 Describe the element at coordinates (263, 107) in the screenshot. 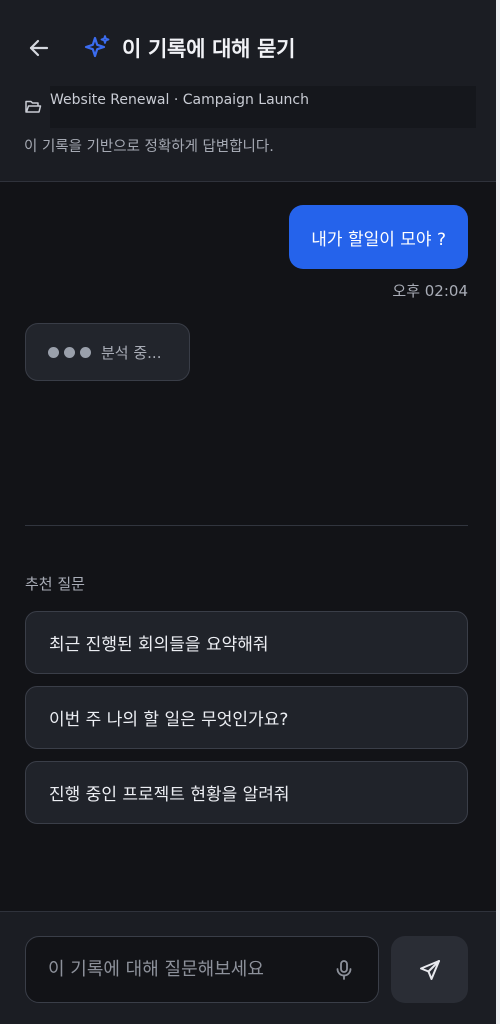

I see `context-label: Website Renewal · Campaign Launch` at that location.